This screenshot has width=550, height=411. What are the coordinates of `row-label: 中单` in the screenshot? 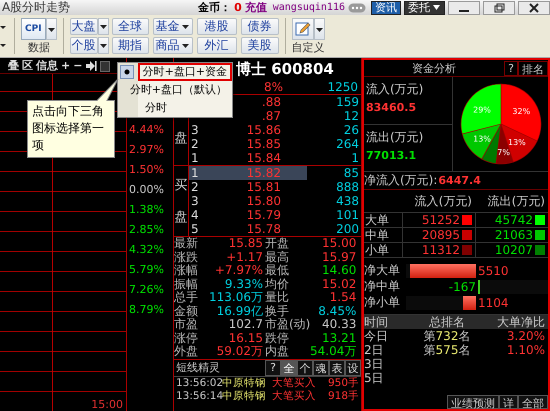 It's located at (383, 234).